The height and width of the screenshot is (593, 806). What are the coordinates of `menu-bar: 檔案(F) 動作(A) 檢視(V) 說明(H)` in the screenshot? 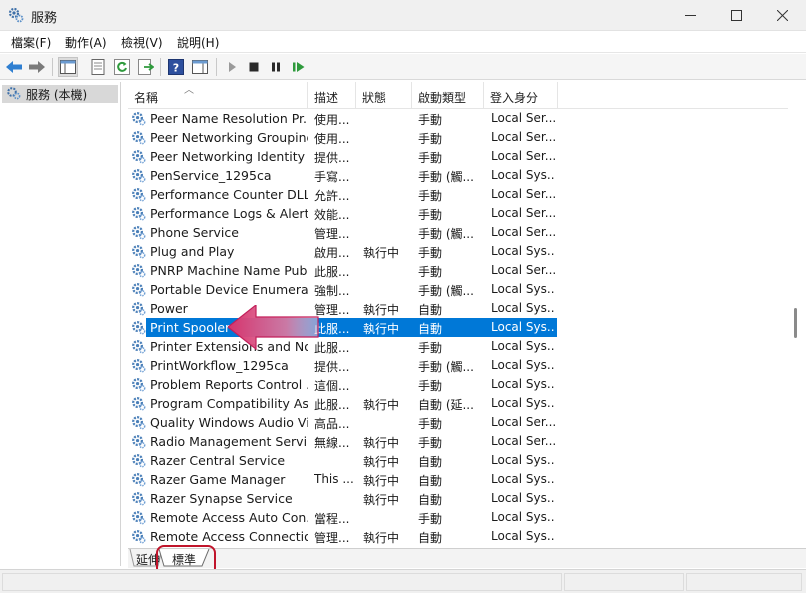 It's located at (403, 42).